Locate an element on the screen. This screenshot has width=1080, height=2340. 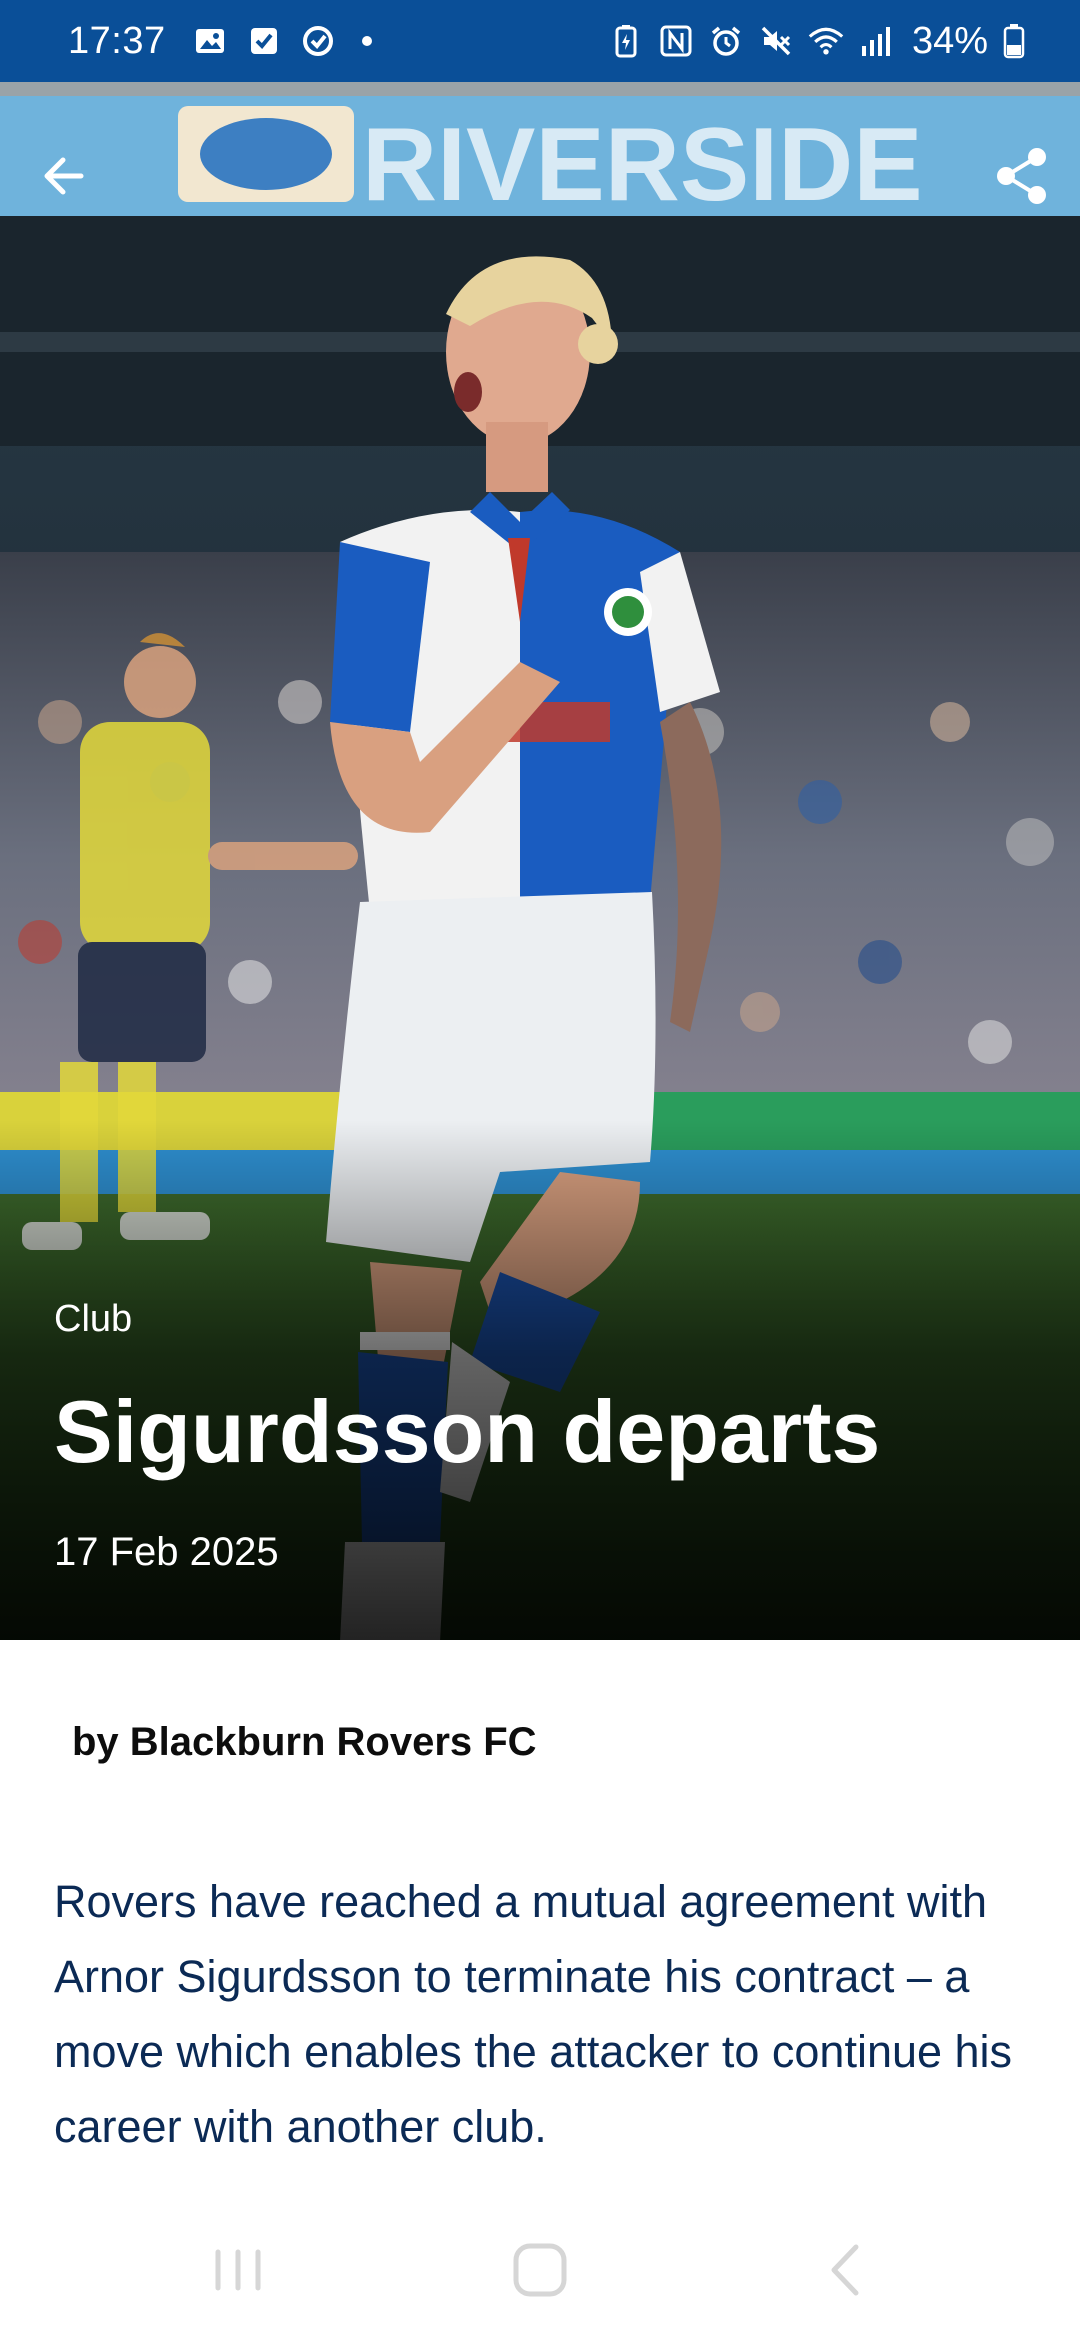
stadium-banner-text: RIVERSIDE is located at coordinates (642, 165).